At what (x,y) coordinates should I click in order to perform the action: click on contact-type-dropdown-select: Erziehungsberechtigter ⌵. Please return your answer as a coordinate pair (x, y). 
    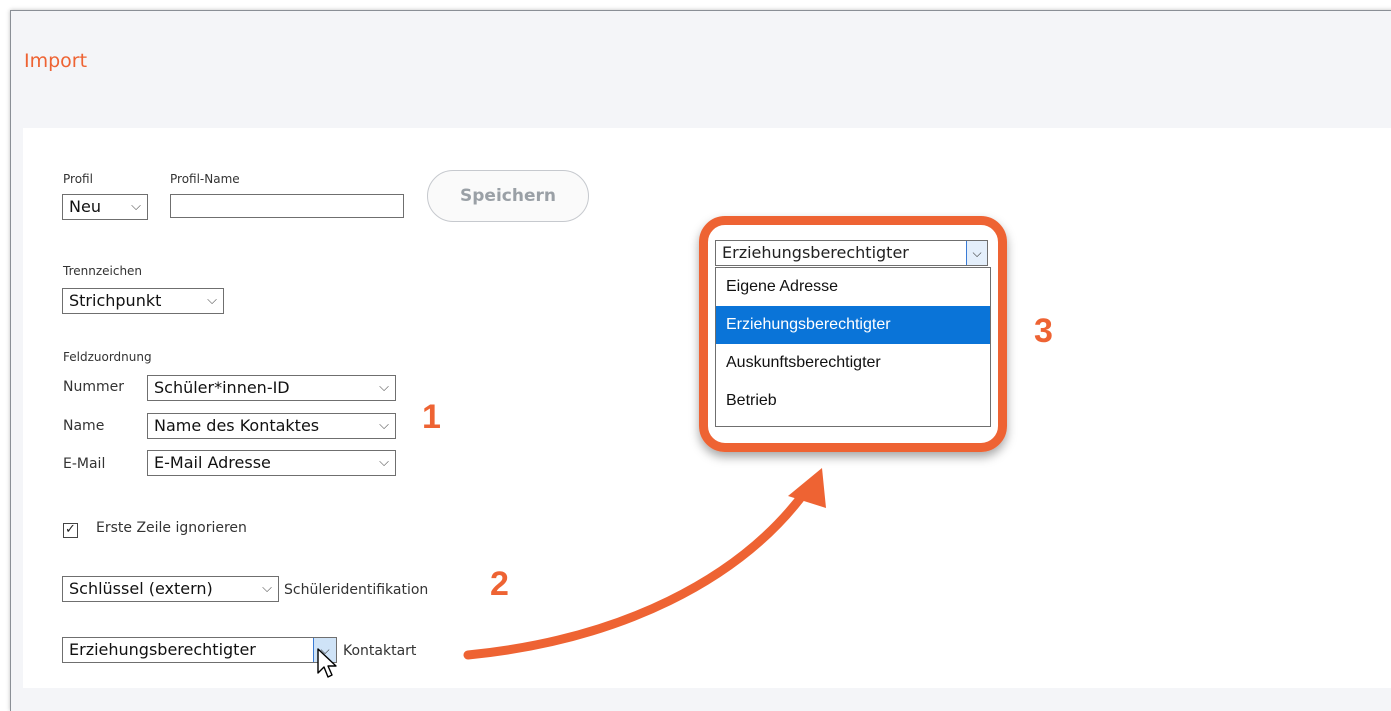
    Looking at the image, I should click on (851, 253).